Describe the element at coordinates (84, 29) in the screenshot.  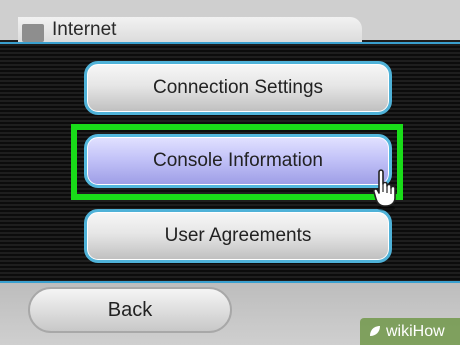
I see `page-title: Internet` at that location.